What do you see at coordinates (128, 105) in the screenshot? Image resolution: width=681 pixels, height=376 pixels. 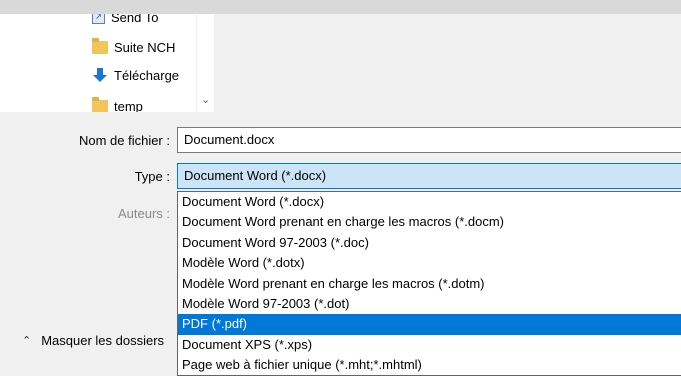 I see `tree-item-label: temp` at bounding box center [128, 105].